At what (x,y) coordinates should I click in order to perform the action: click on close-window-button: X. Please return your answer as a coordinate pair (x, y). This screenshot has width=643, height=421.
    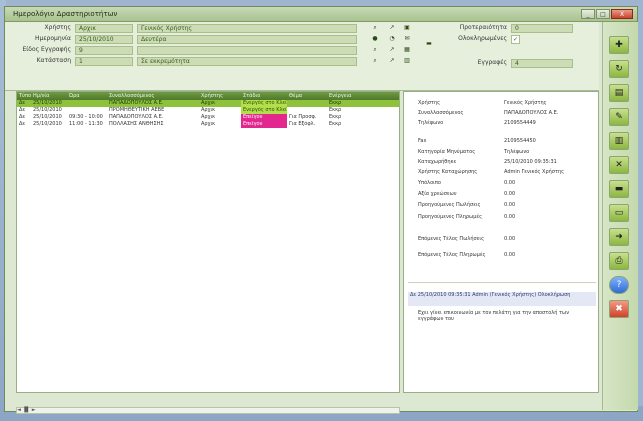
    Looking at the image, I should click on (622, 14).